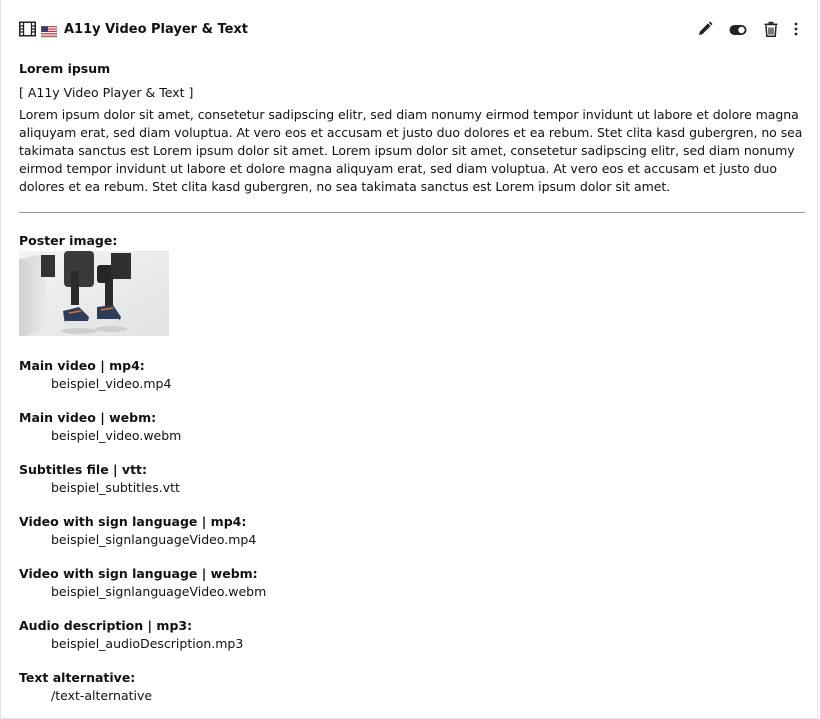 The height and width of the screenshot is (719, 820). What do you see at coordinates (738, 31) in the screenshot?
I see `toggle-icon` at bounding box center [738, 31].